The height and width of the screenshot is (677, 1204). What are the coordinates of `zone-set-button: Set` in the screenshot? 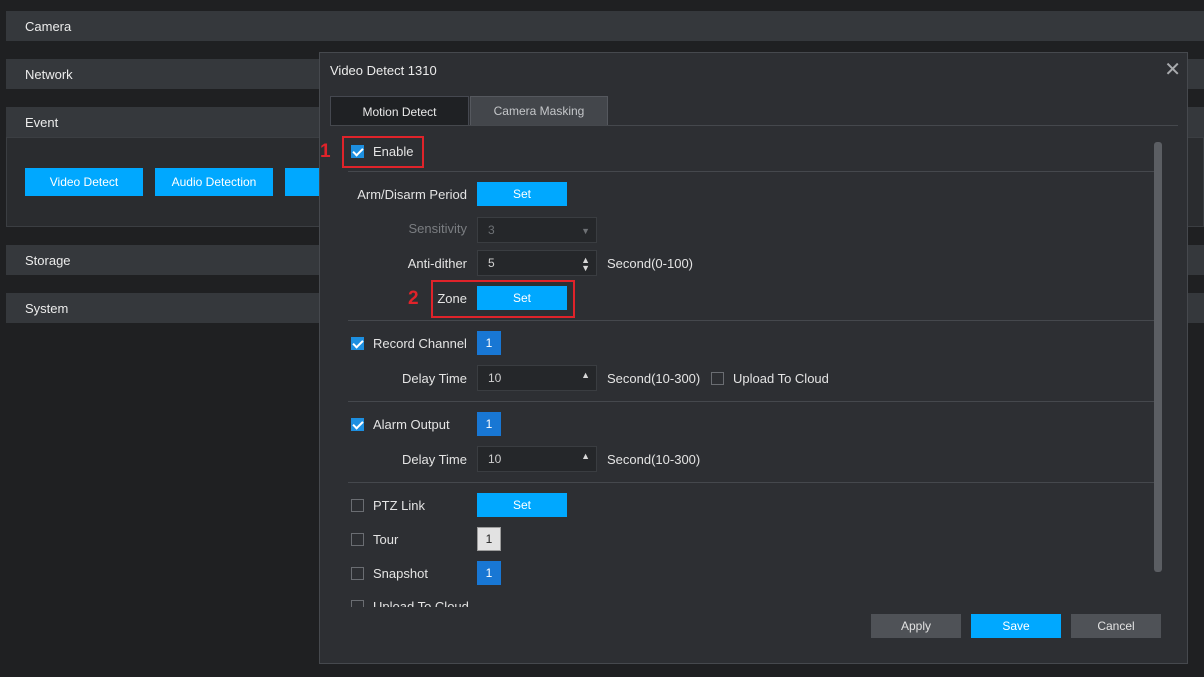 It's located at (522, 298).